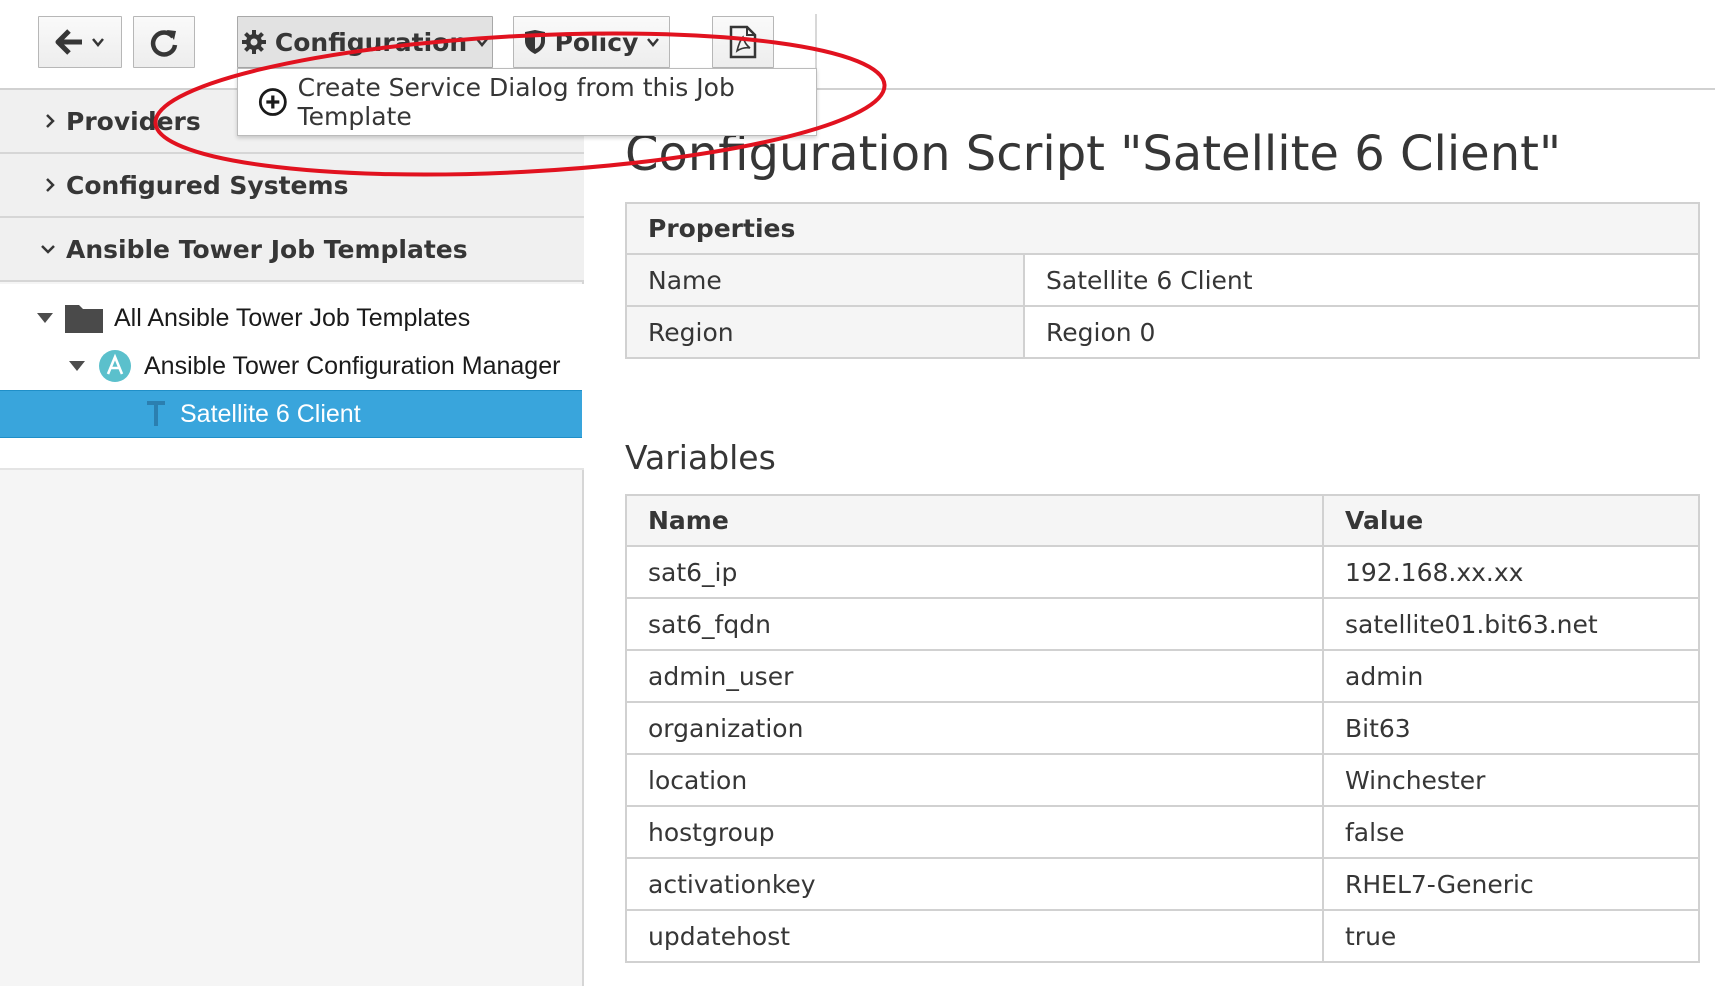 This screenshot has height=986, width=1715. I want to click on tree-node-label: All Ansible Tower Job Templates, so click(292, 317).